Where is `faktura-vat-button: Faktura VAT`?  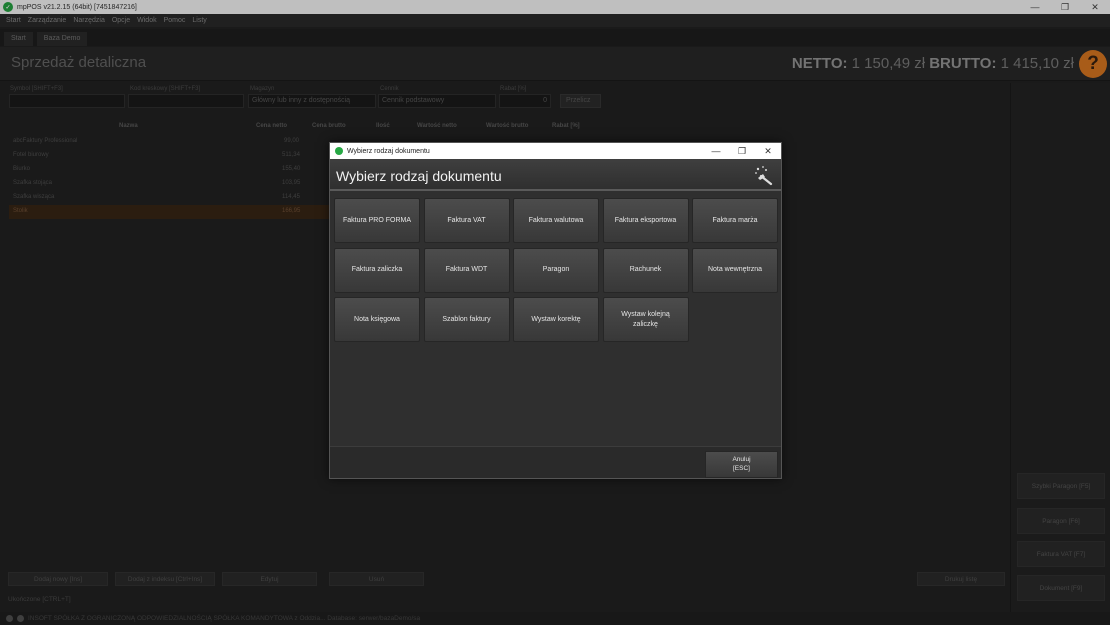 faktura-vat-button: Faktura VAT is located at coordinates (466, 220).